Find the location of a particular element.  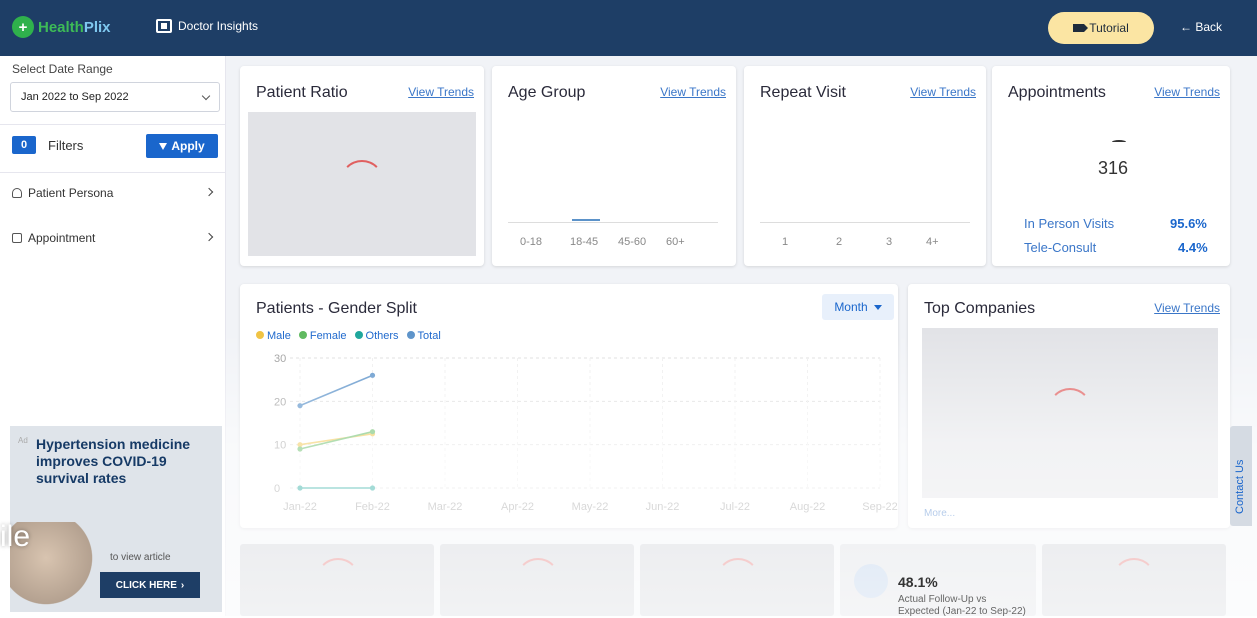

contact-us-tab: Contact Us is located at coordinates (1241, 476).